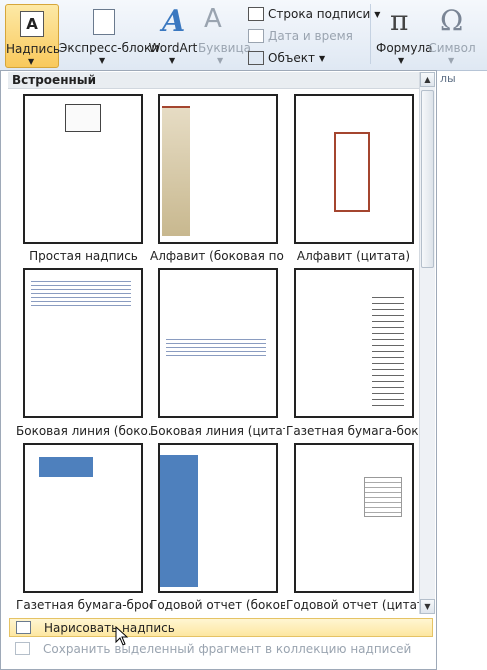 Image resolution: width=487 pixels, height=670 pixels. What do you see at coordinates (83, 169) in the screenshot?
I see `gallery-item-simple` at bounding box center [83, 169].